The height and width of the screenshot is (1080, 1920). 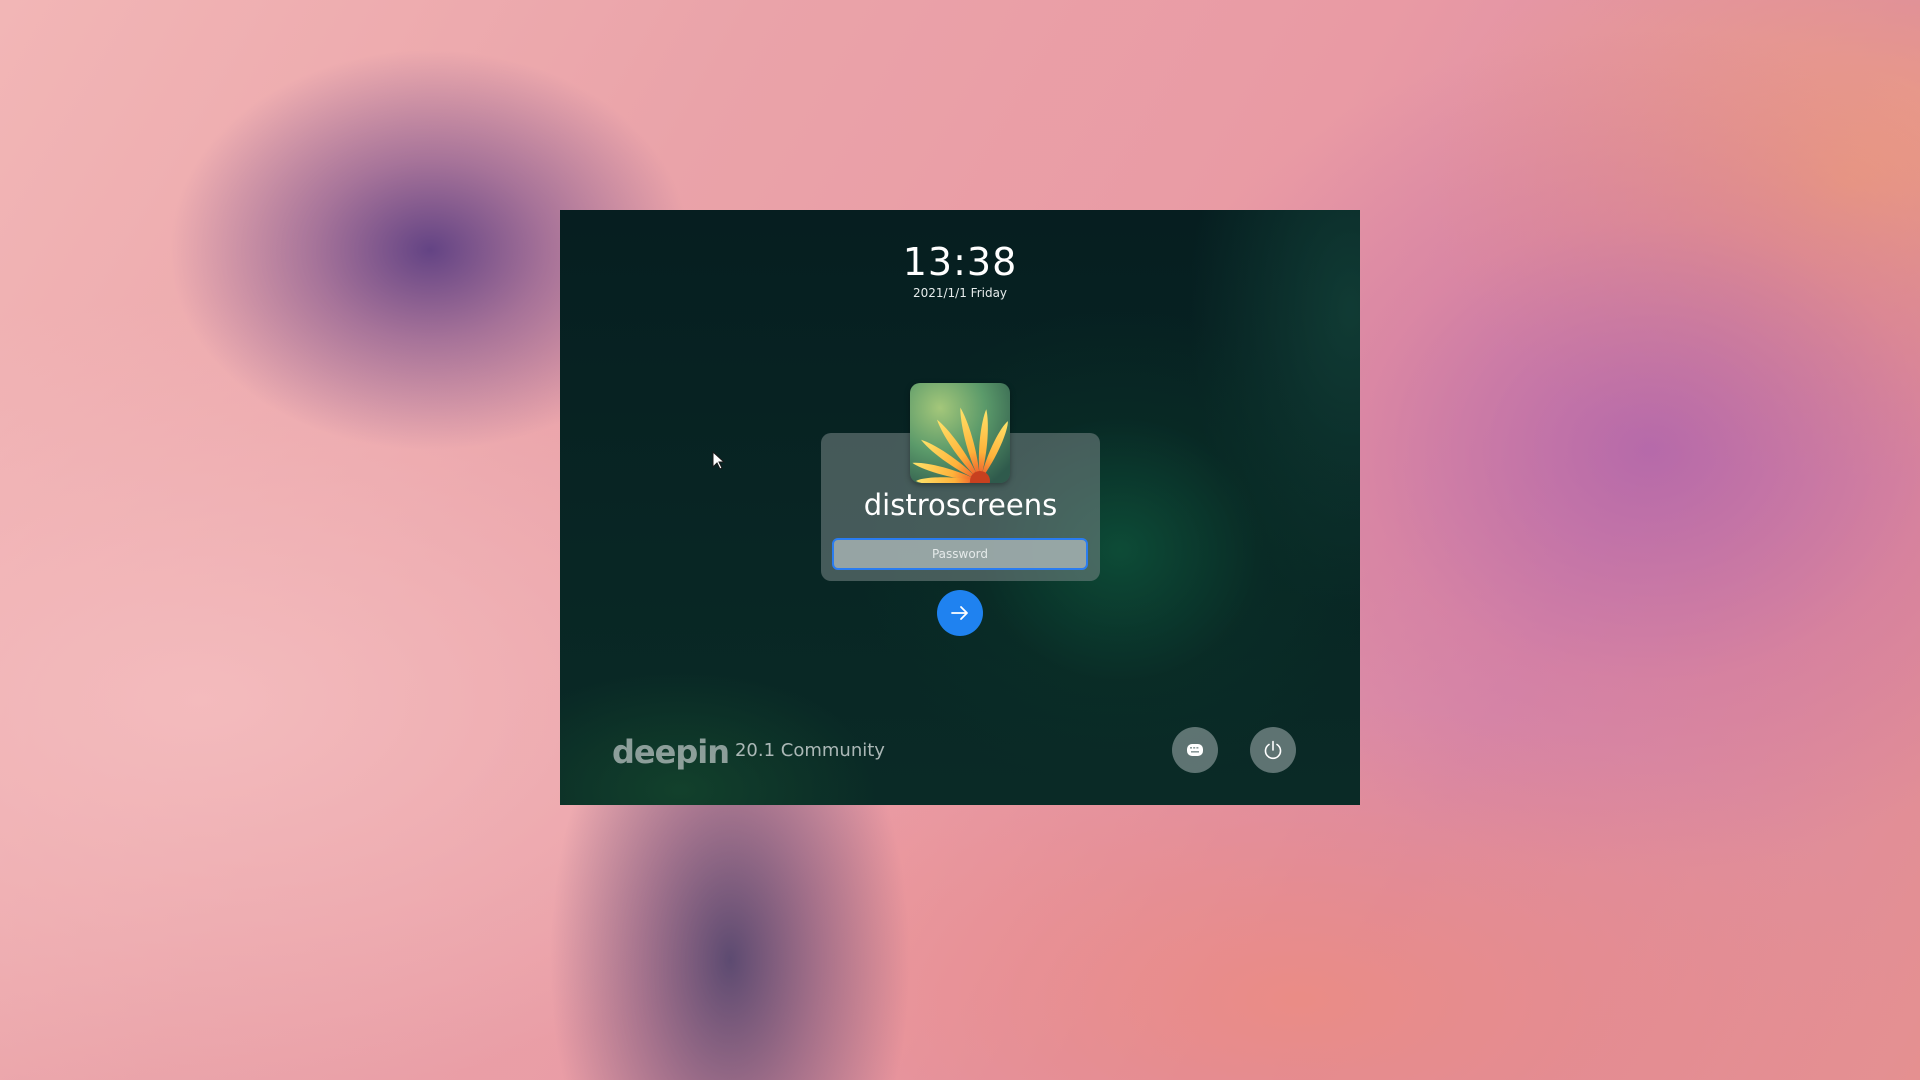 I want to click on flower-avatar-icon, so click(x=960, y=433).